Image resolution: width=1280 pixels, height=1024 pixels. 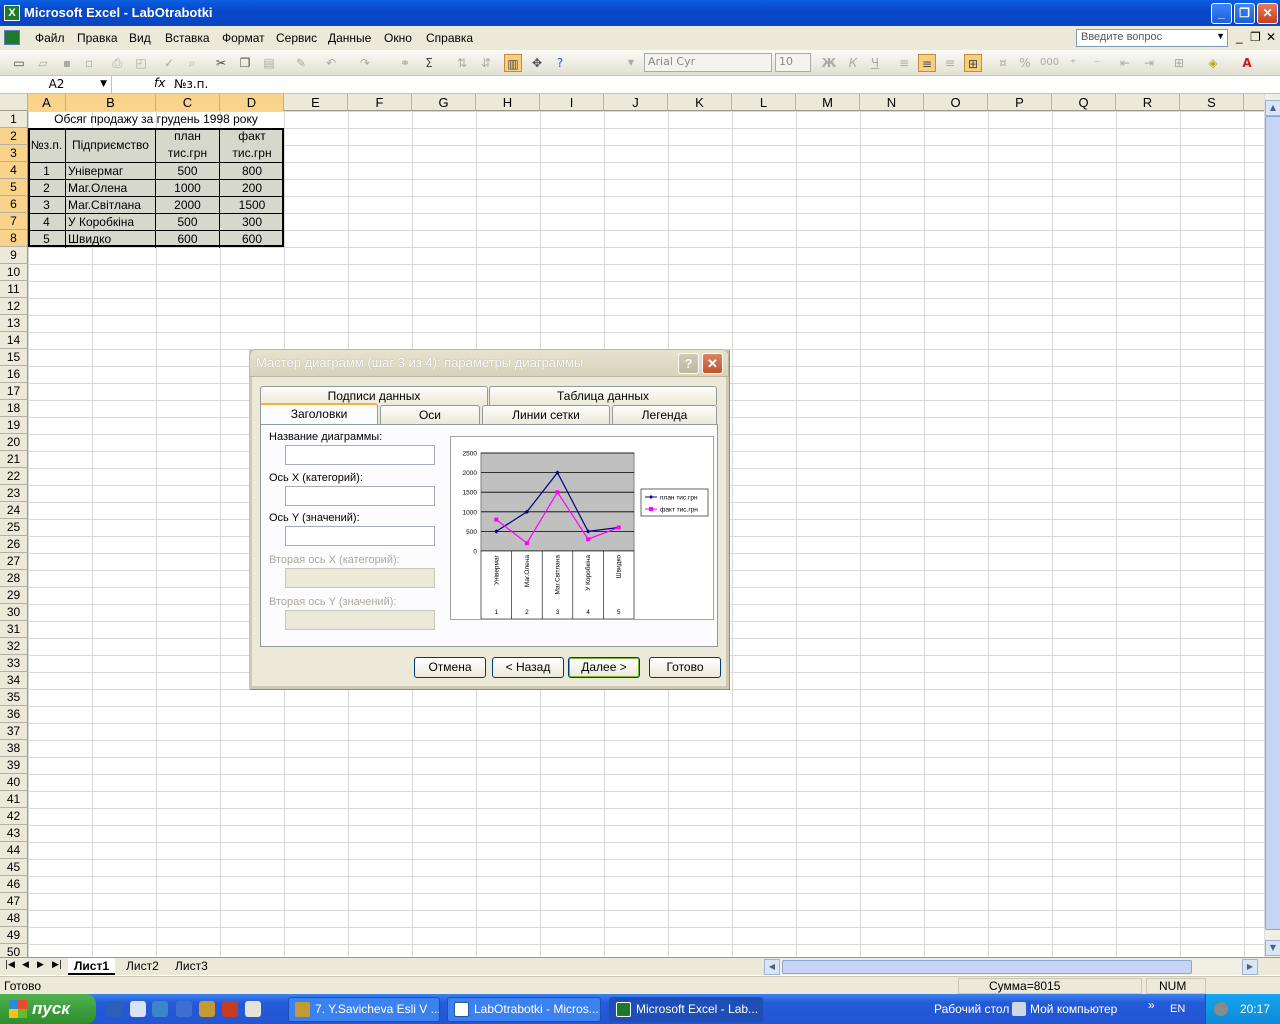 I want to click on chevron-down-icon: ▼, so click(x=103, y=84).